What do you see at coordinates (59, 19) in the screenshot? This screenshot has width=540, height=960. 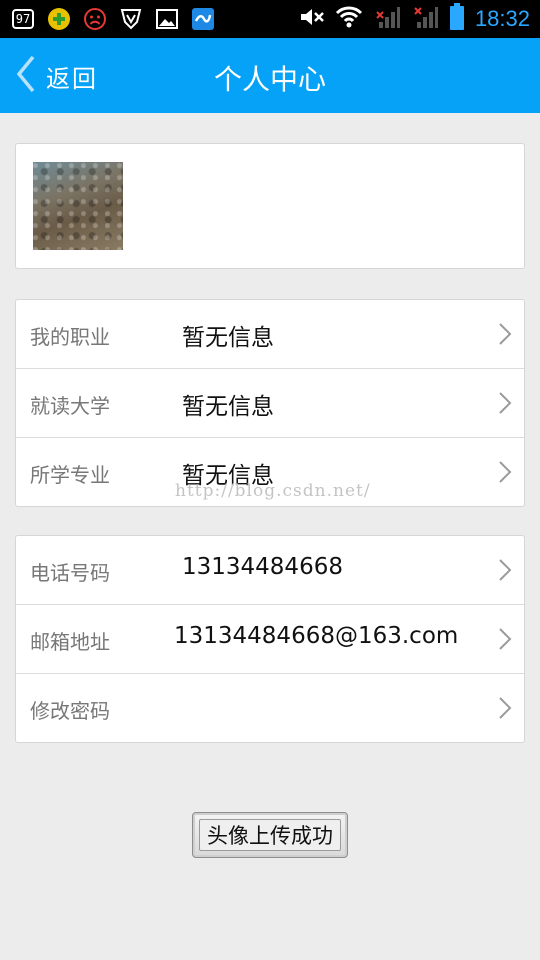 I see `plus-circle-icon` at bounding box center [59, 19].